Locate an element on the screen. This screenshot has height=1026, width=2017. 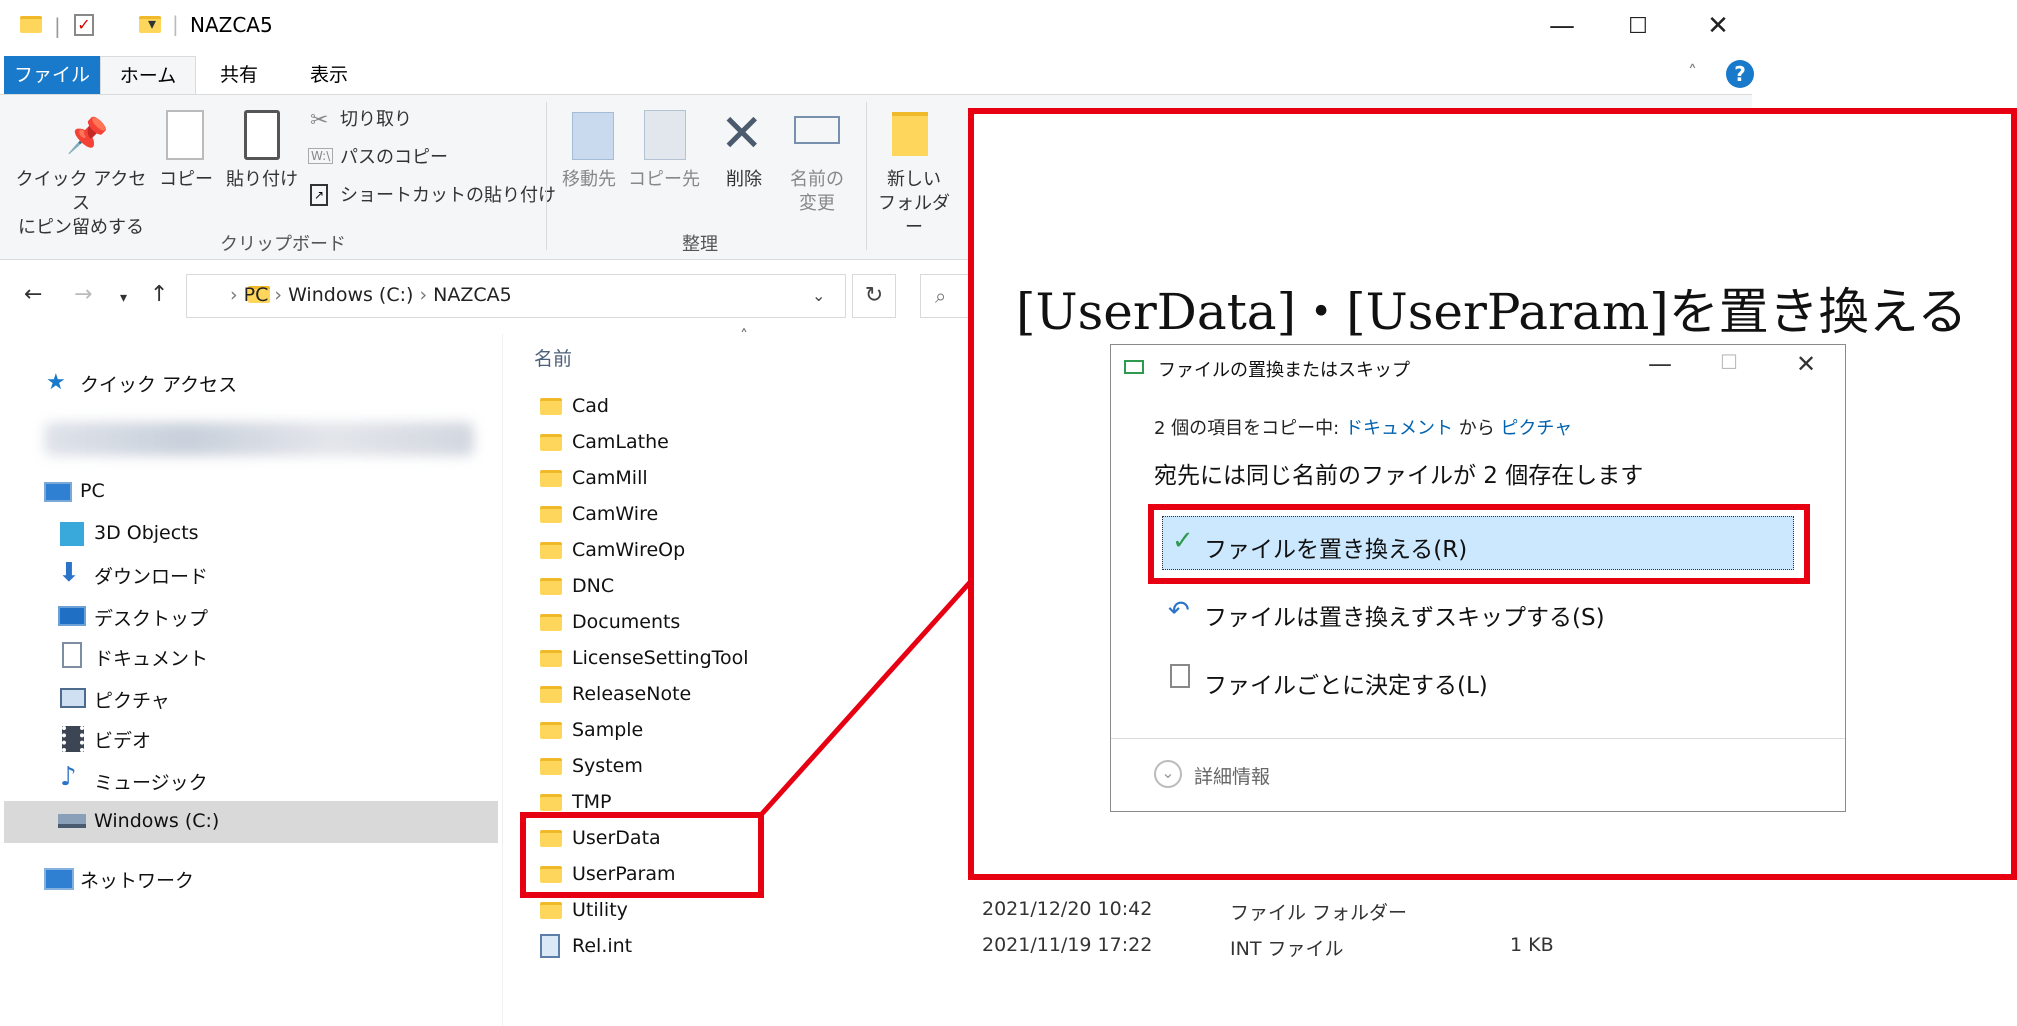
annotation-headline: [UserData]・[UserParam]を置き換える is located at coordinates (1492, 312).